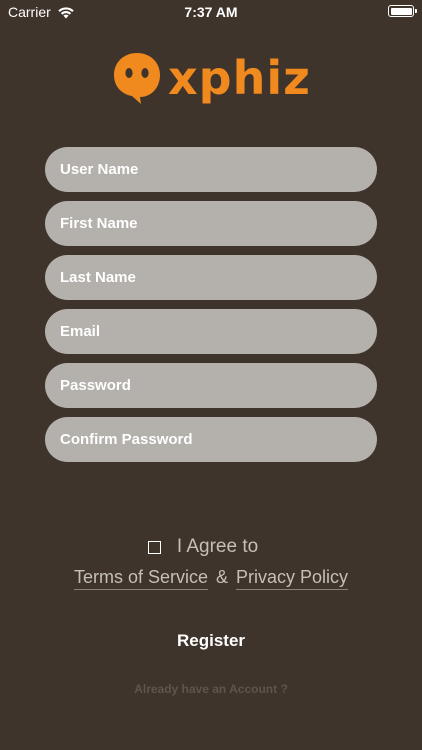  Describe the element at coordinates (239, 78) in the screenshot. I see `app-logo-text: xphiz` at that location.